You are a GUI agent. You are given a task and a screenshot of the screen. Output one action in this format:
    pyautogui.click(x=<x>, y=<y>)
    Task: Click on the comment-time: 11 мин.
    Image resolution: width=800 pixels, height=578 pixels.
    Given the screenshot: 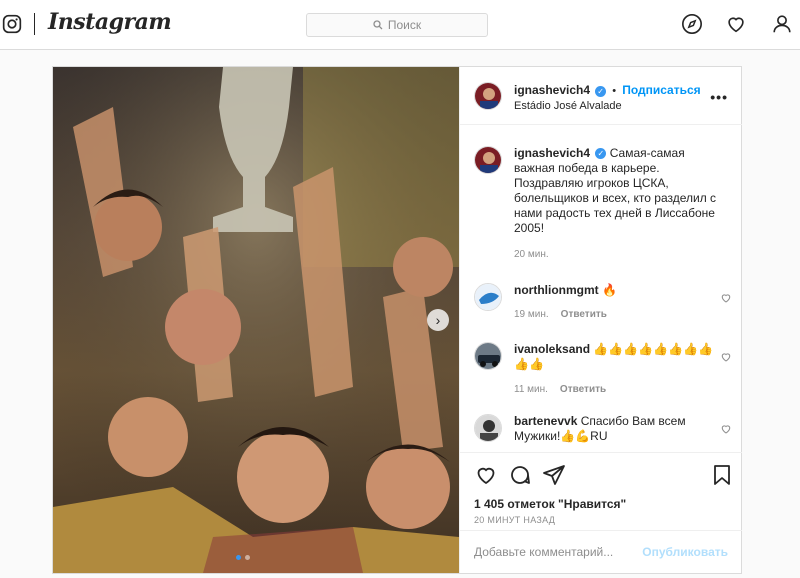 What is the action you would take?
    pyautogui.click(x=531, y=389)
    